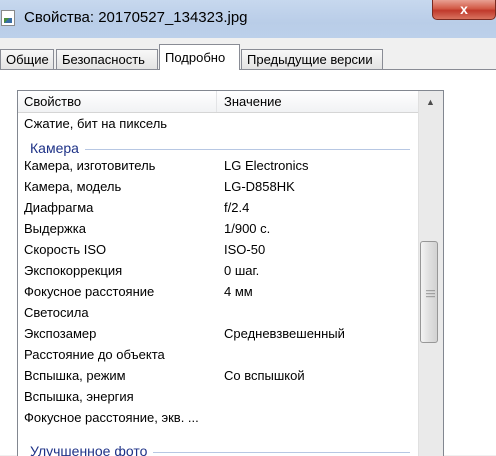 The image size is (496, 456). What do you see at coordinates (59, 207) in the screenshot?
I see `property-name: Диафрагма` at bounding box center [59, 207].